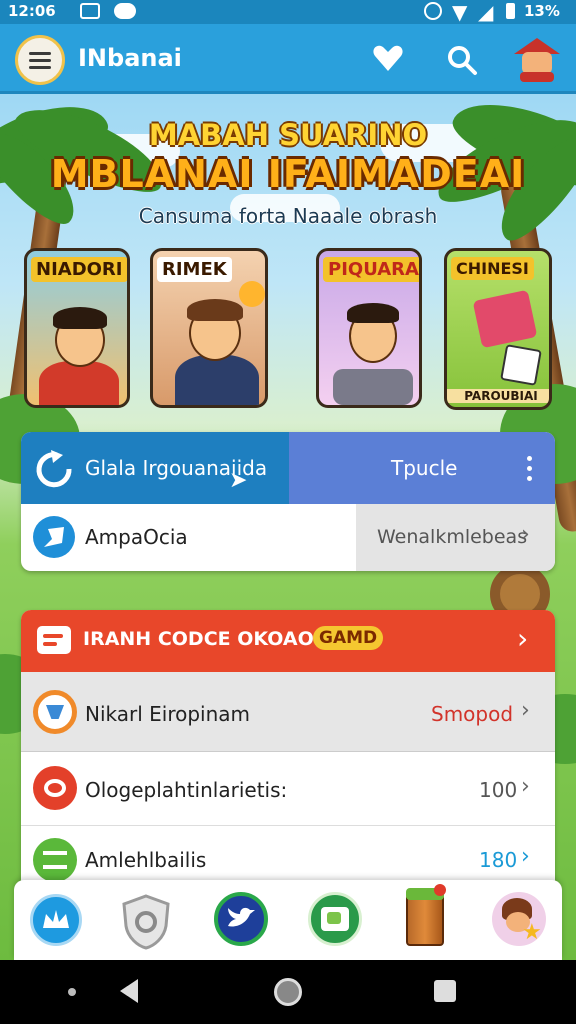  Describe the element at coordinates (510, 11) in the screenshot. I see `battery-icon` at that location.